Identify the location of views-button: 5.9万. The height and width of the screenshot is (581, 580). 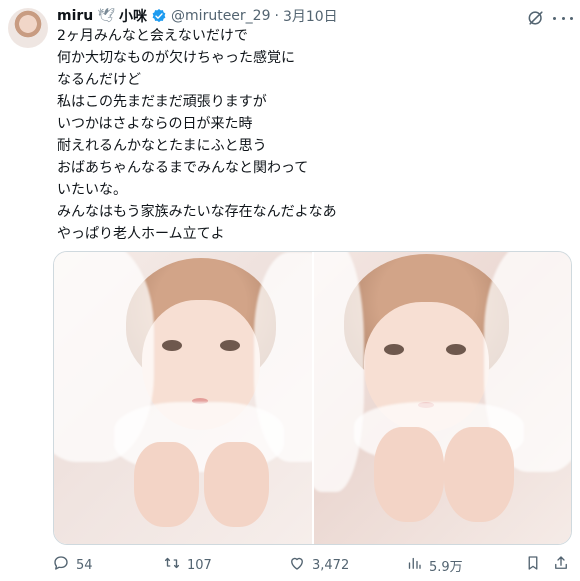
(434, 565).